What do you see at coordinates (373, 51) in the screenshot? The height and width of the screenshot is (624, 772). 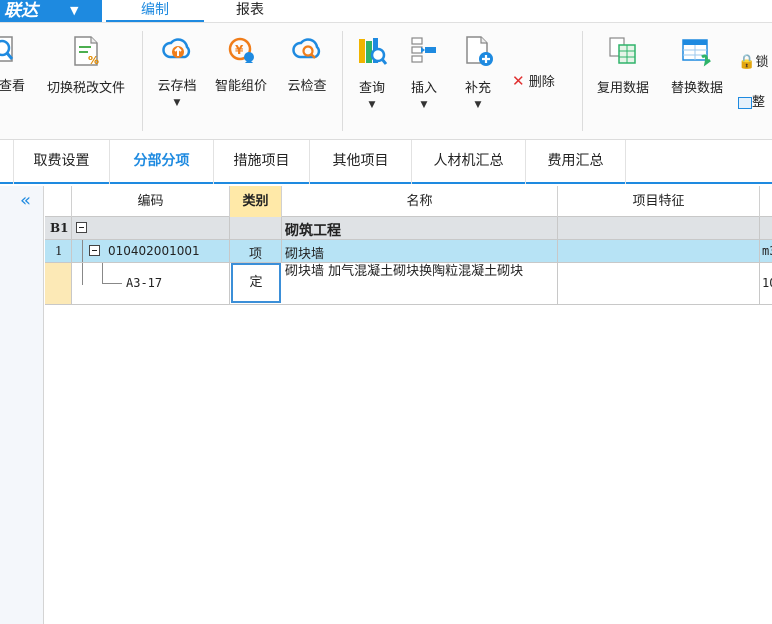 I see `book-search-icon` at bounding box center [373, 51].